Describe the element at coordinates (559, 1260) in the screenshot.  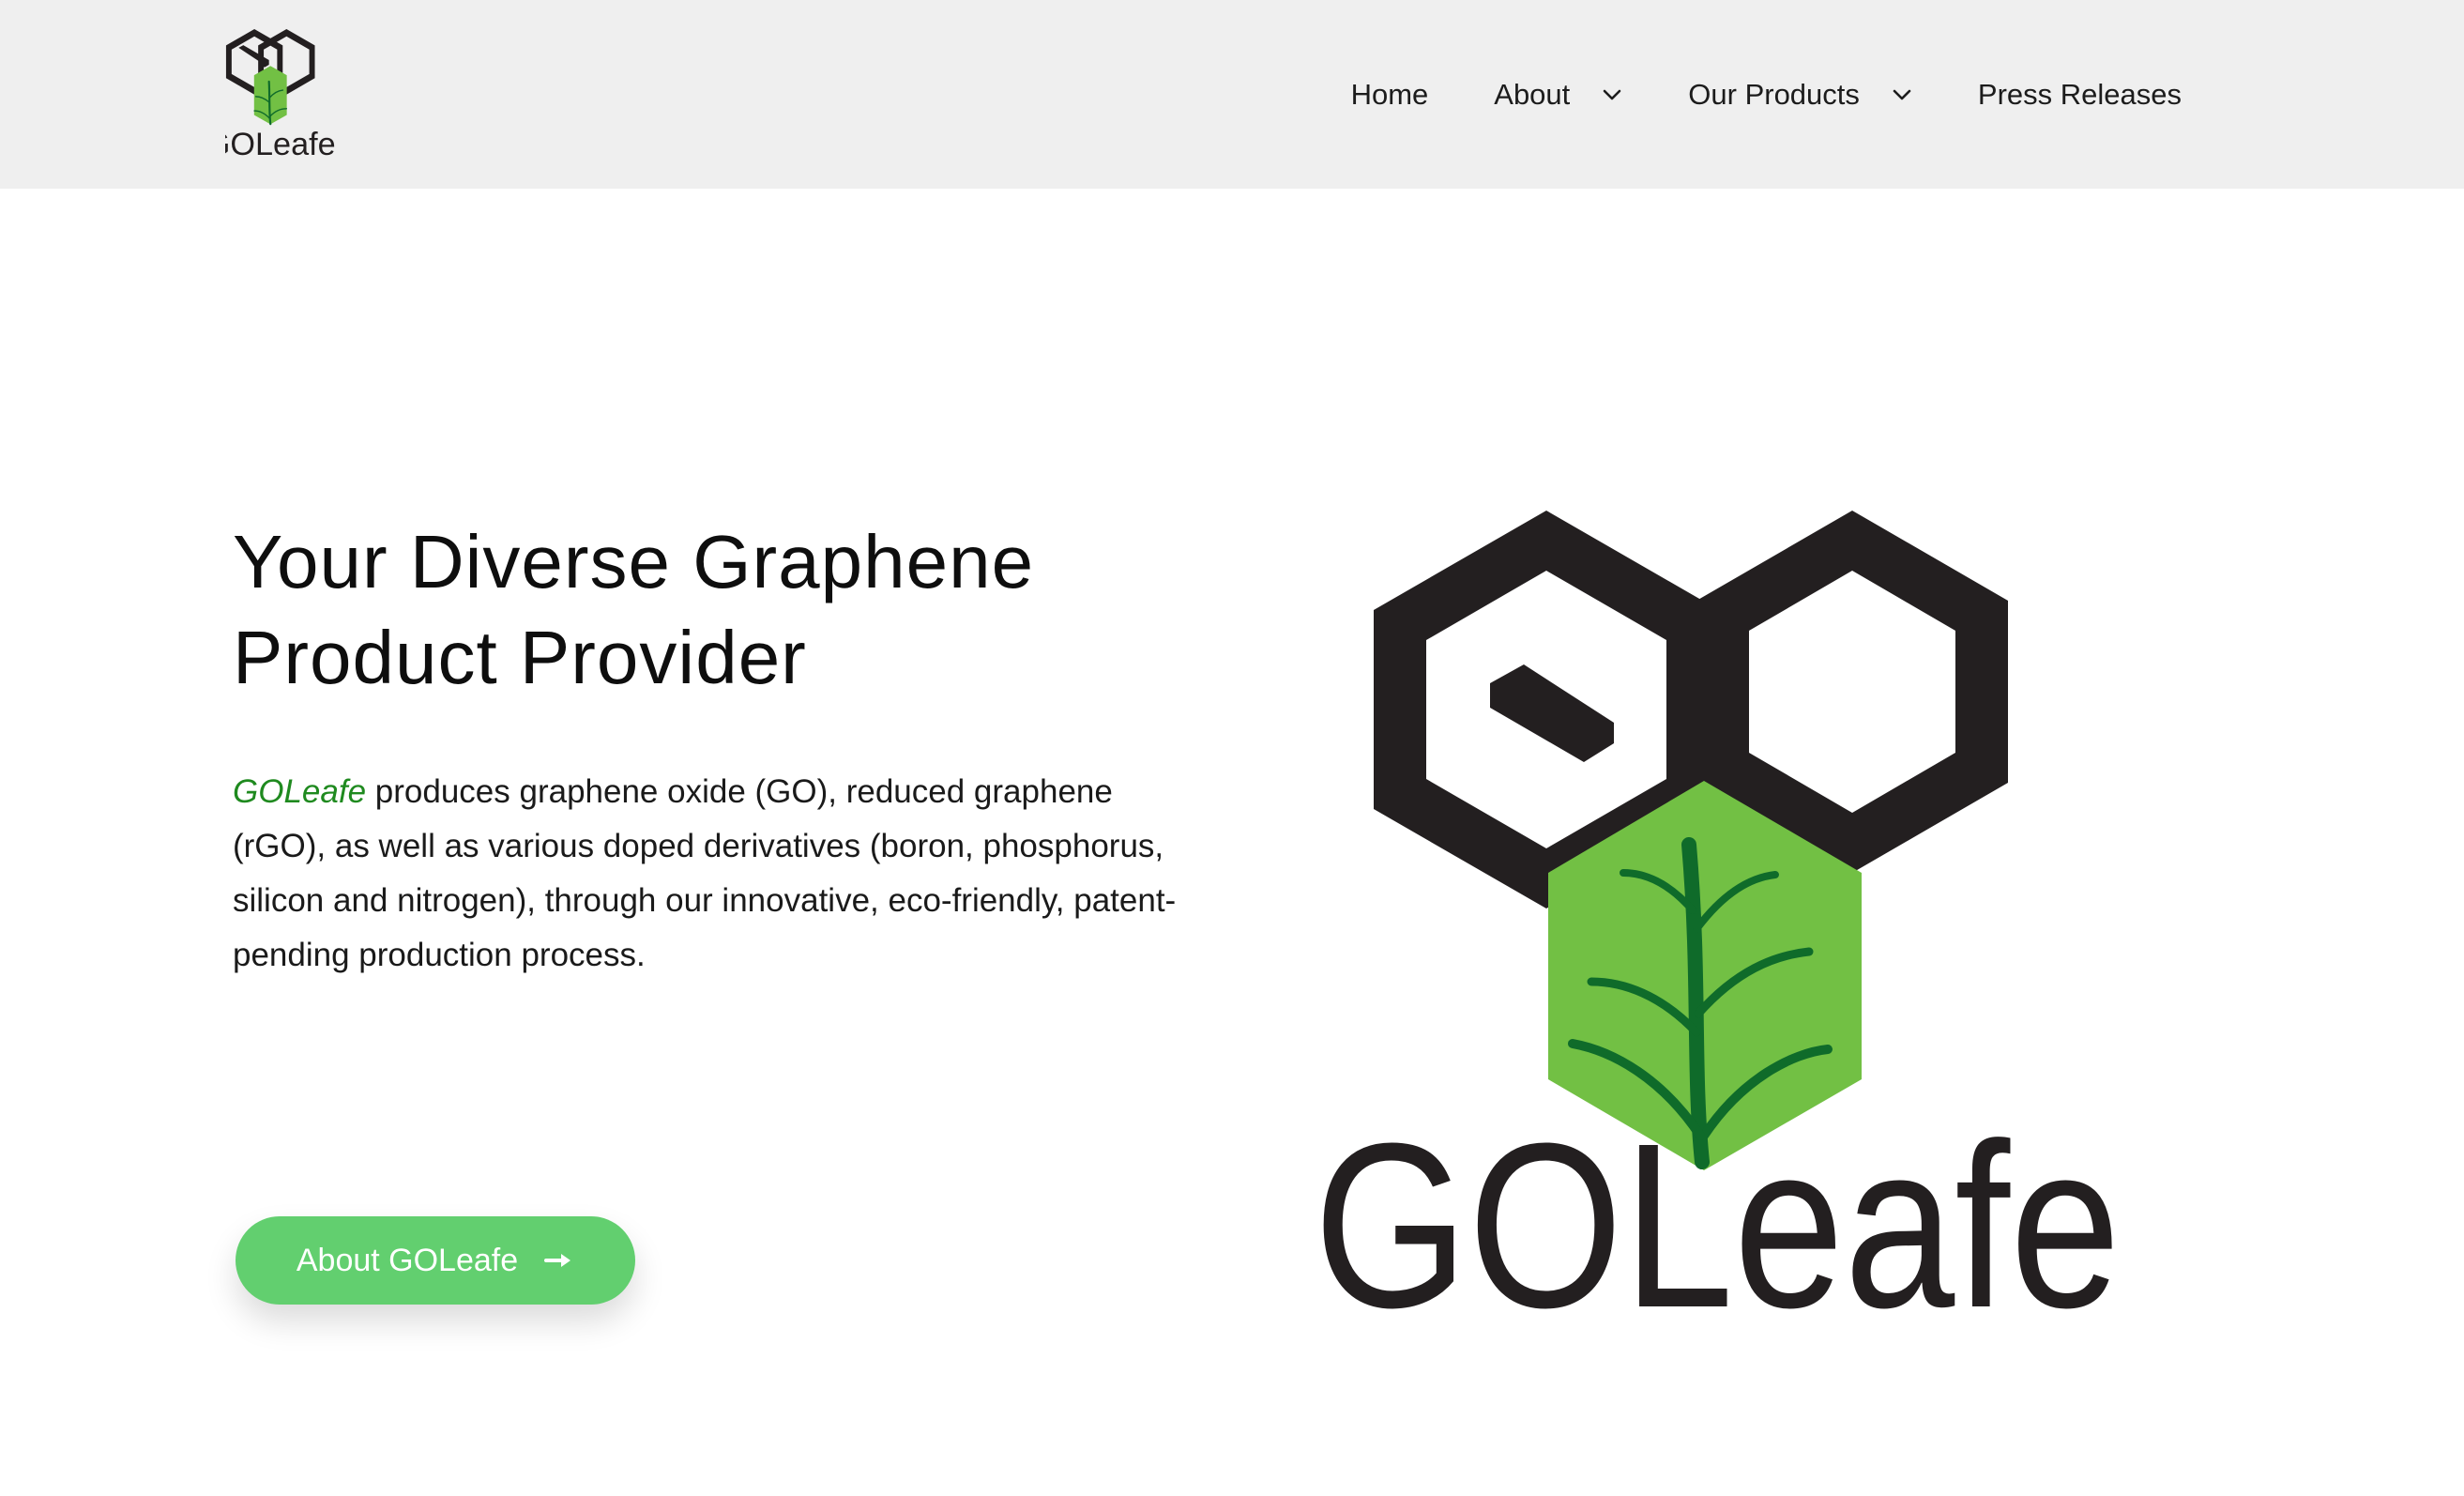
I see `arrow-right-icon` at that location.